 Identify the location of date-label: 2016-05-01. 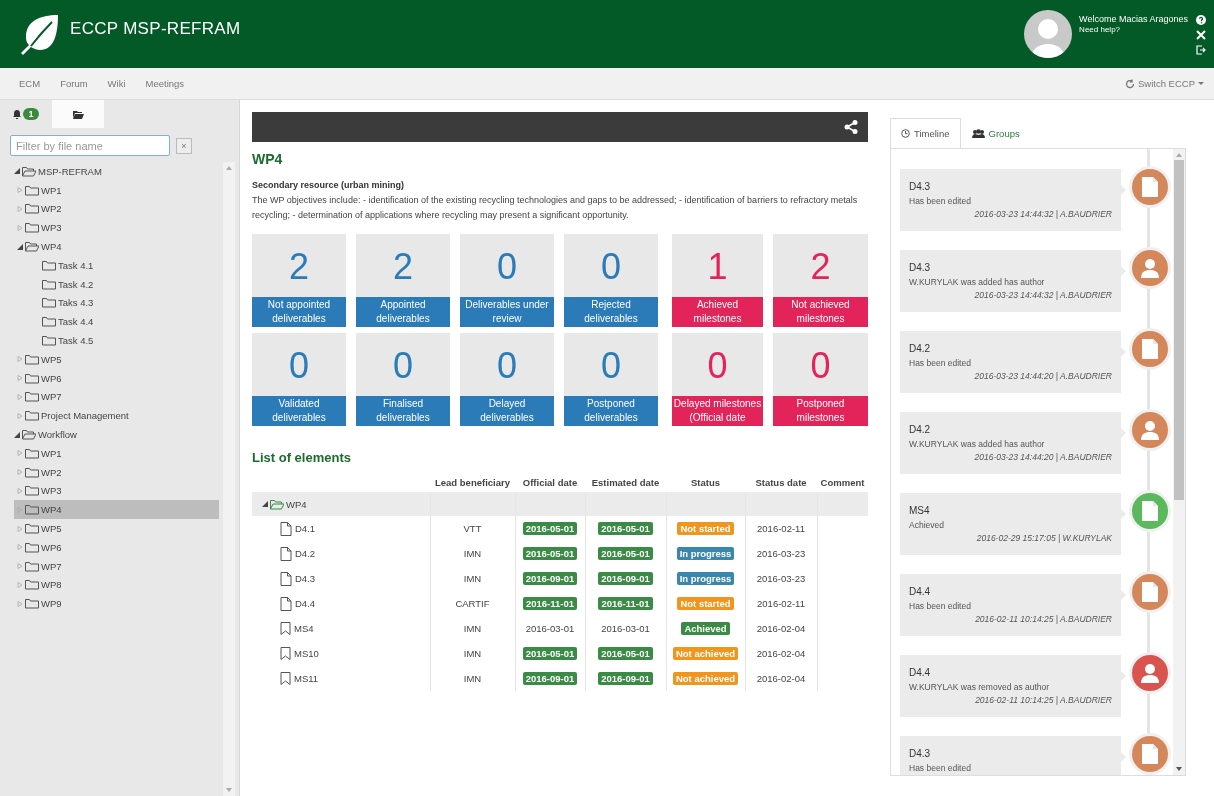
(625, 653).